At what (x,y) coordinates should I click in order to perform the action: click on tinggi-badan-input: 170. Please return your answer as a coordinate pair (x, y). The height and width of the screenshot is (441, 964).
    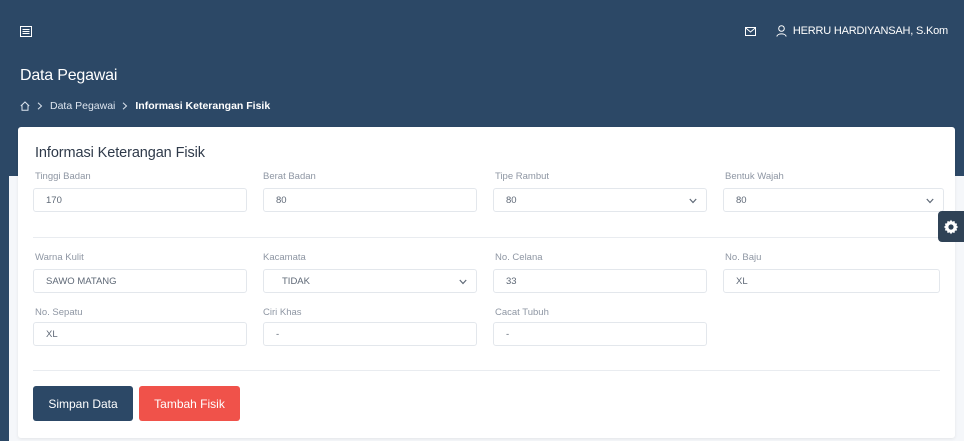
    Looking at the image, I should click on (140, 200).